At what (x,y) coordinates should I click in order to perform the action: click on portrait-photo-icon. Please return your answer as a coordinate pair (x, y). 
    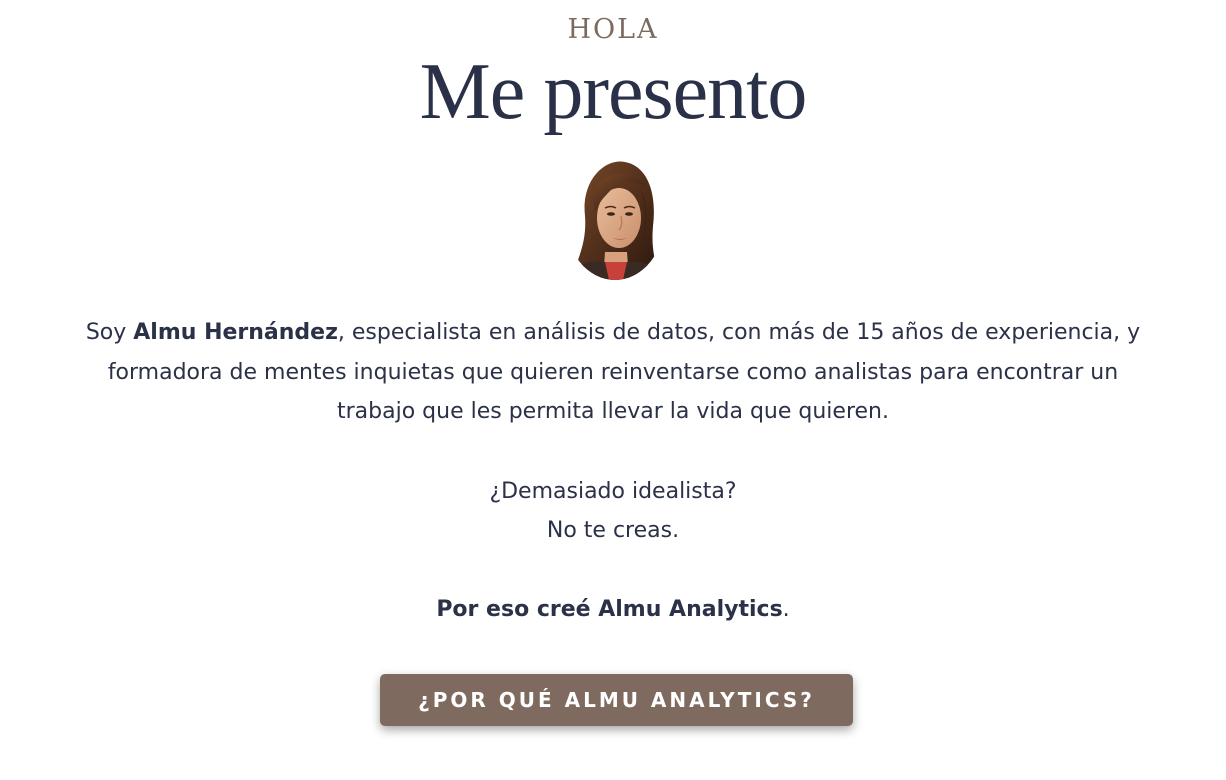
    Looking at the image, I should click on (615, 218).